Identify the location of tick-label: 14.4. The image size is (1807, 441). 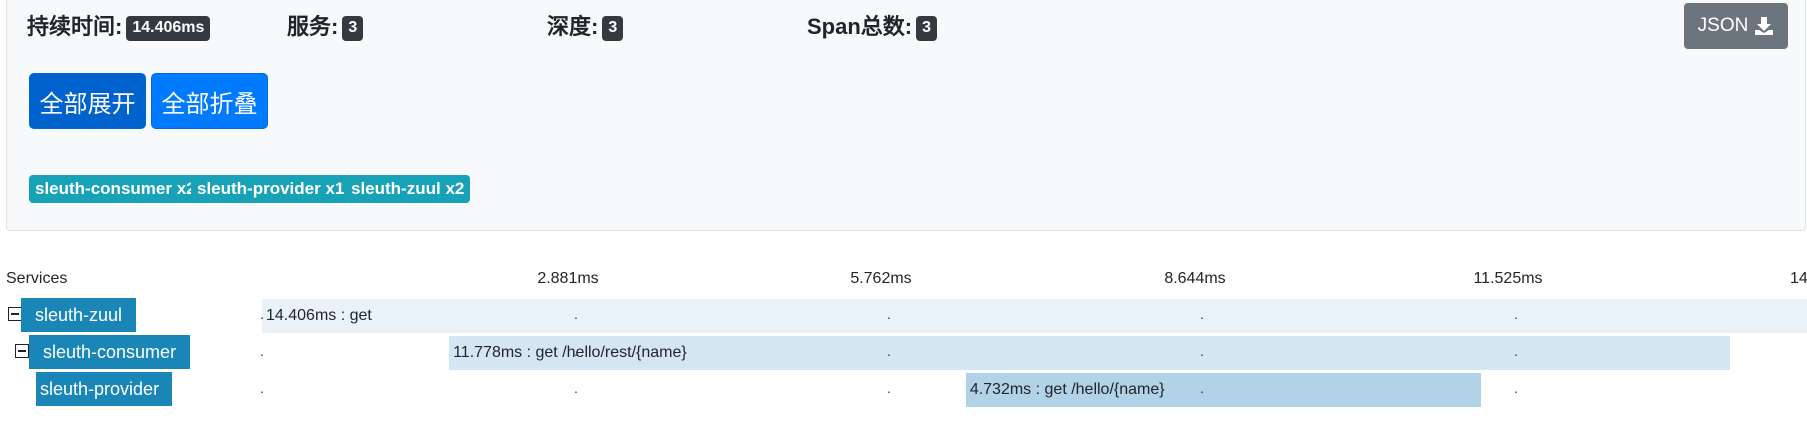
(1798, 278).